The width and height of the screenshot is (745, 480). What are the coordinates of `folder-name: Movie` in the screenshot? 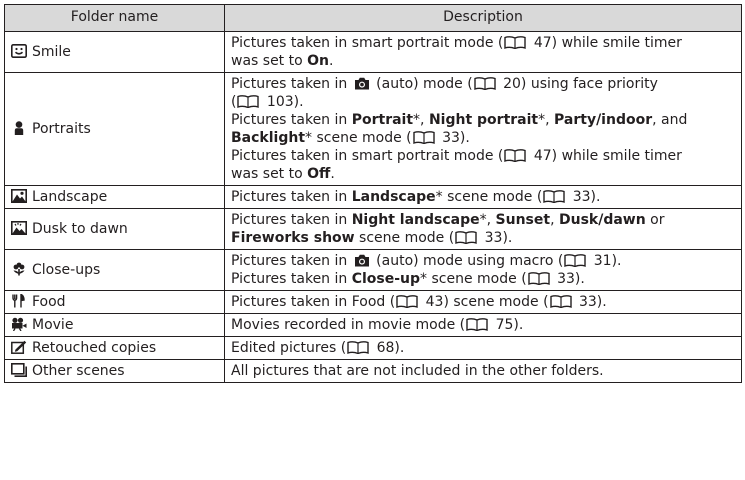 It's located at (53, 325).